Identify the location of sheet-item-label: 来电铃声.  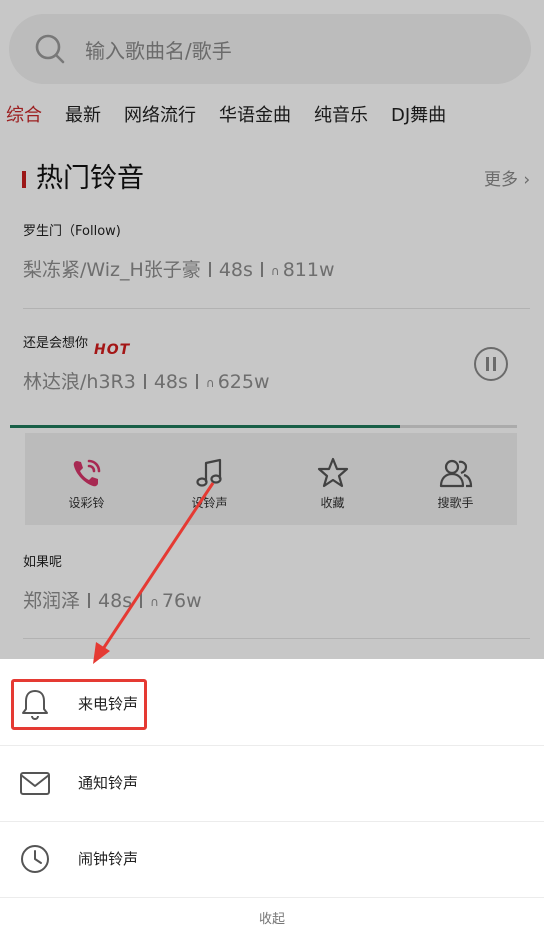
(108, 704).